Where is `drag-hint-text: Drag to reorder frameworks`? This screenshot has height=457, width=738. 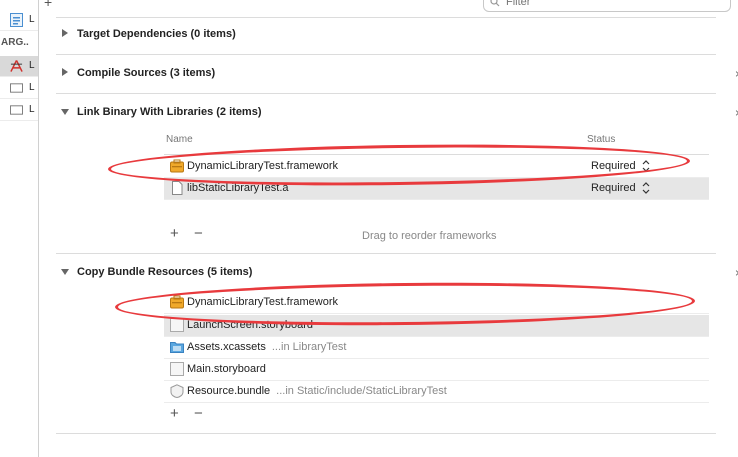
drag-hint-text: Drag to reorder frameworks is located at coordinates (429, 236).